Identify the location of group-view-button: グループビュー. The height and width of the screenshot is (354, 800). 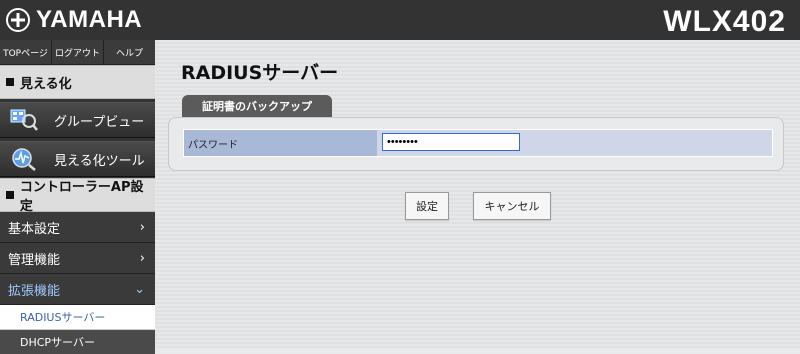
(77, 120).